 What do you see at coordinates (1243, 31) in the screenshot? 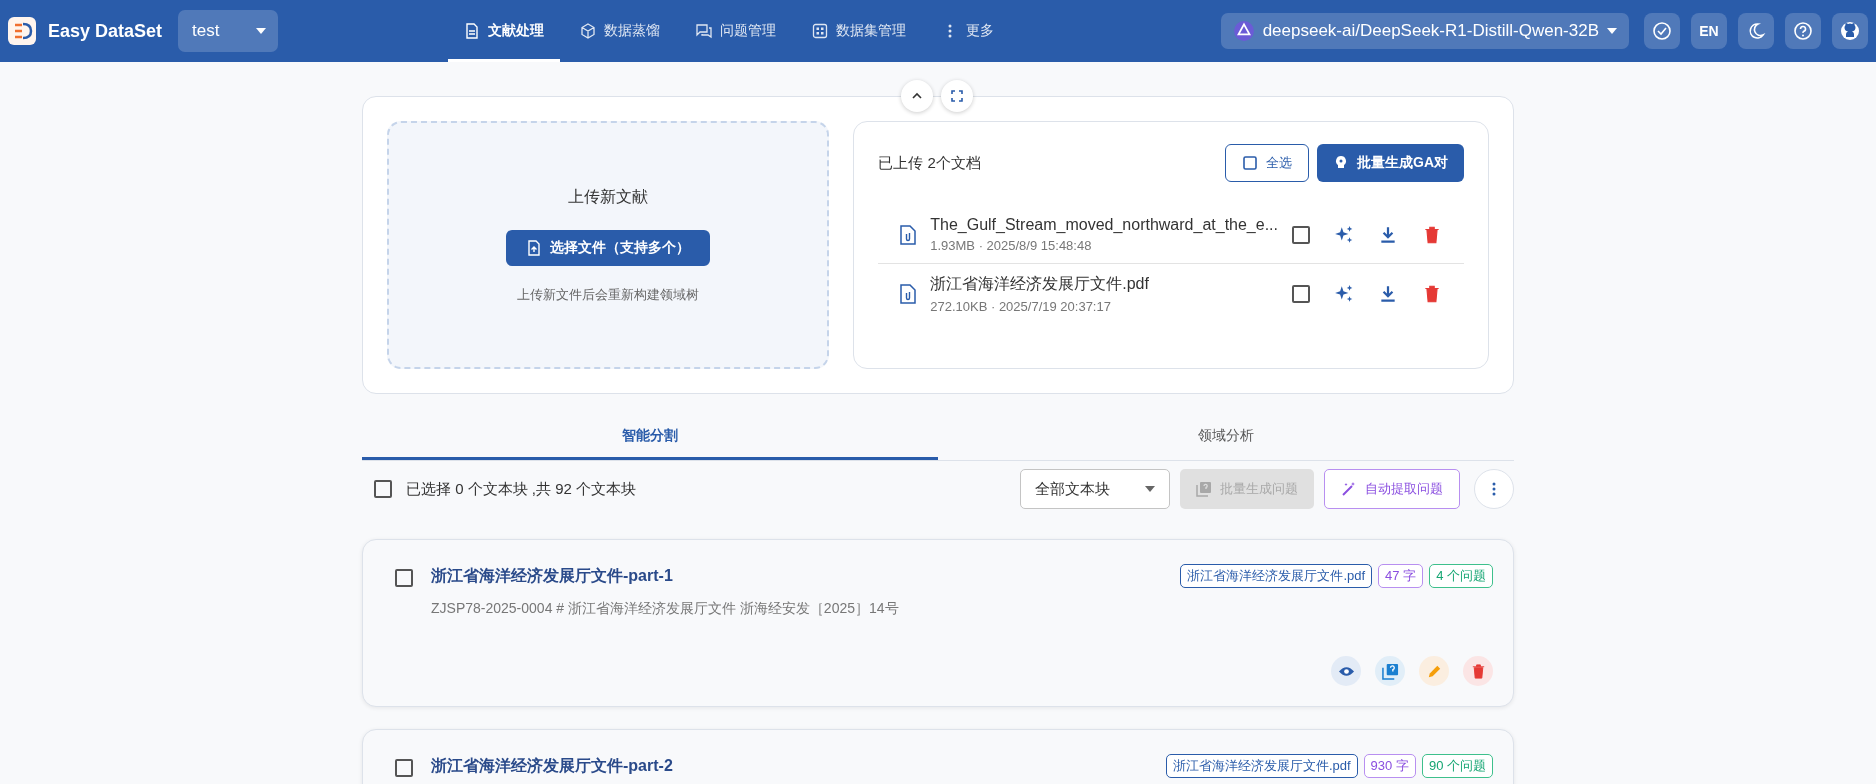
I see `model-logo-icon` at bounding box center [1243, 31].